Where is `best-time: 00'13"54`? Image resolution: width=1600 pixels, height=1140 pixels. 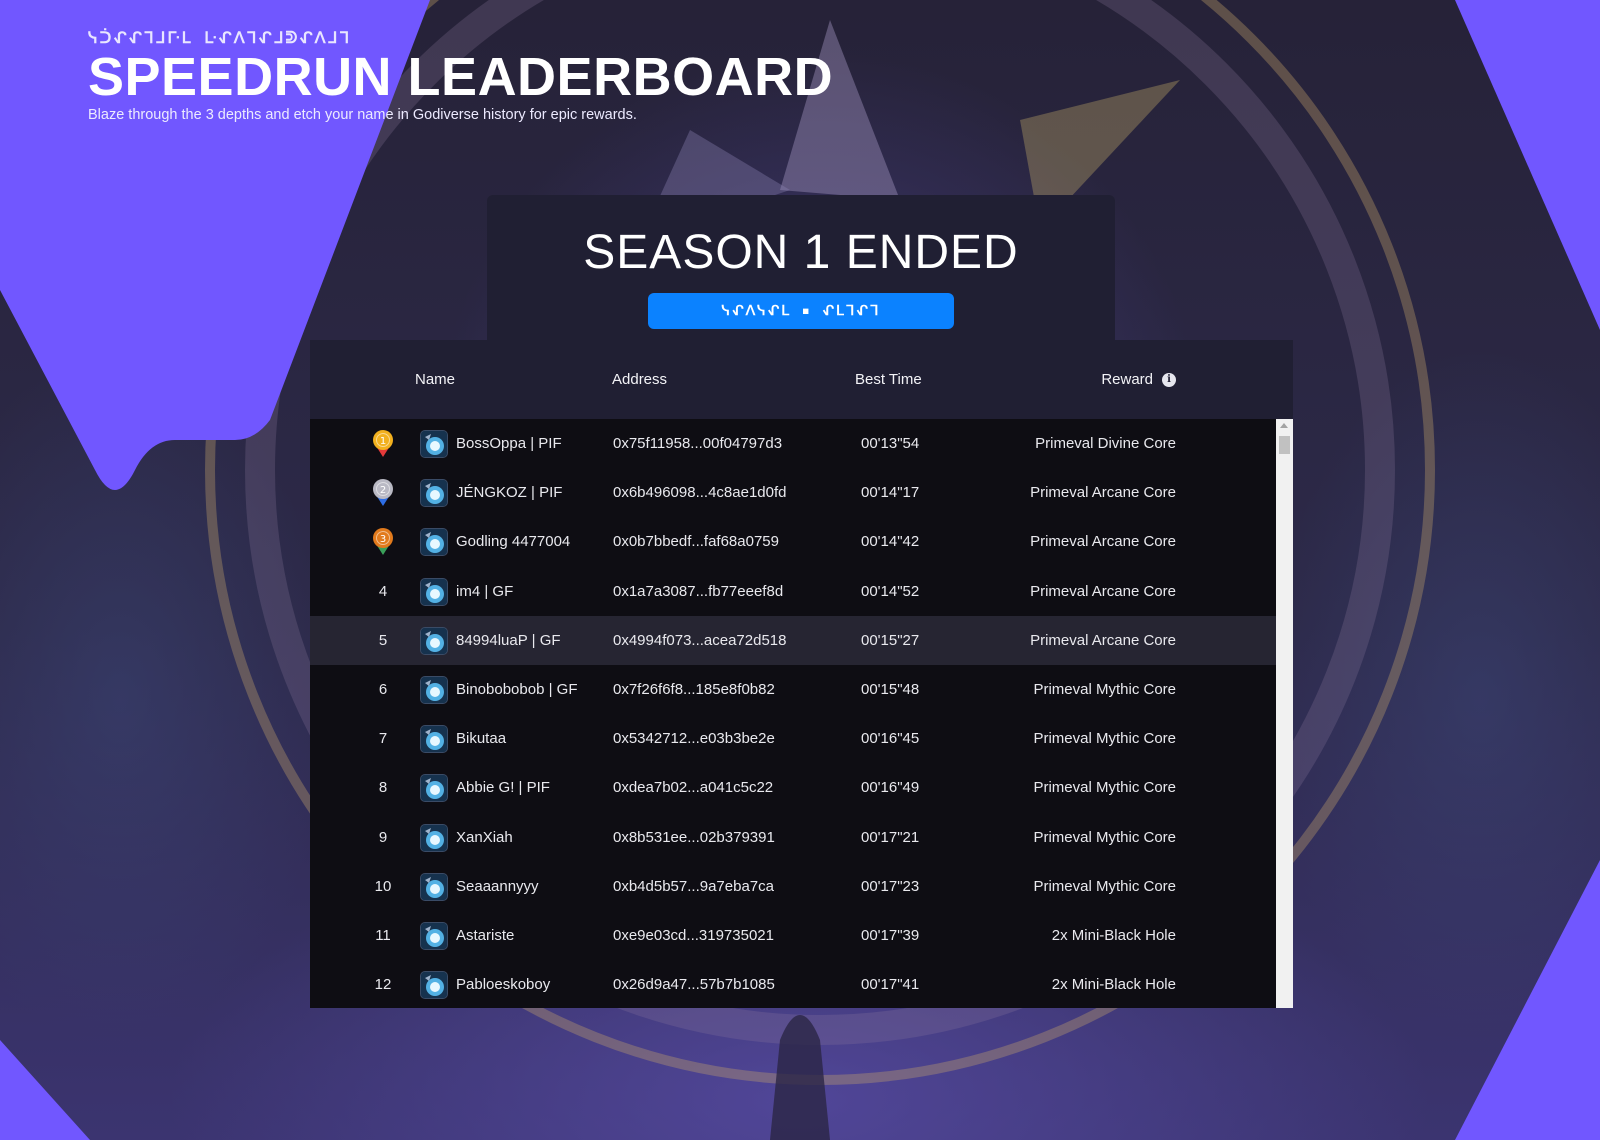 best-time: 00'13"54 is located at coordinates (890, 444).